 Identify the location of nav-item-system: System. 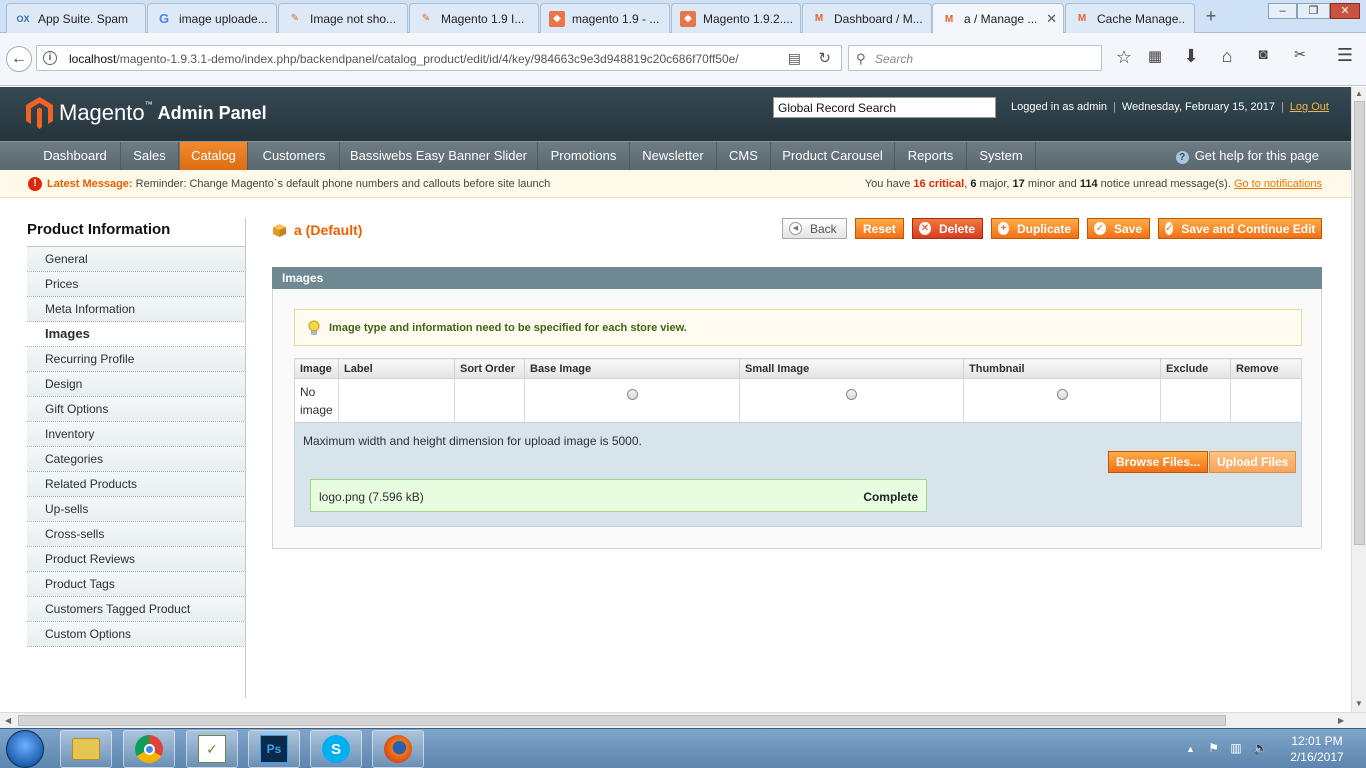
(1001, 156).